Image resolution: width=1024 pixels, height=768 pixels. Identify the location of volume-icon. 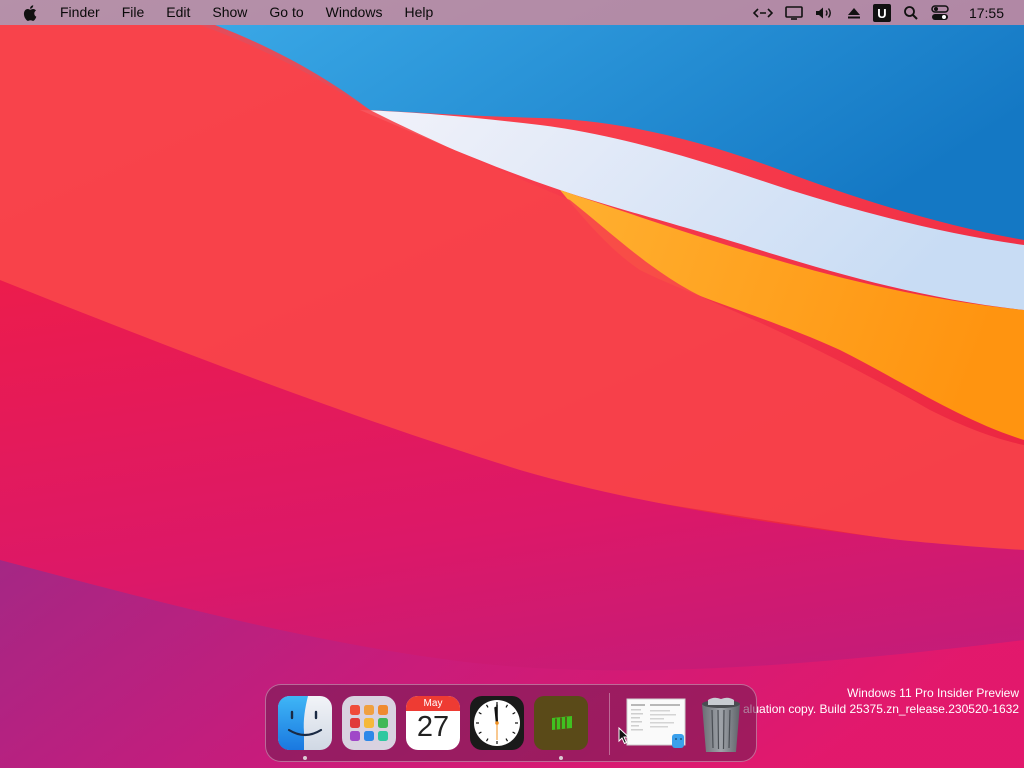
(825, 12).